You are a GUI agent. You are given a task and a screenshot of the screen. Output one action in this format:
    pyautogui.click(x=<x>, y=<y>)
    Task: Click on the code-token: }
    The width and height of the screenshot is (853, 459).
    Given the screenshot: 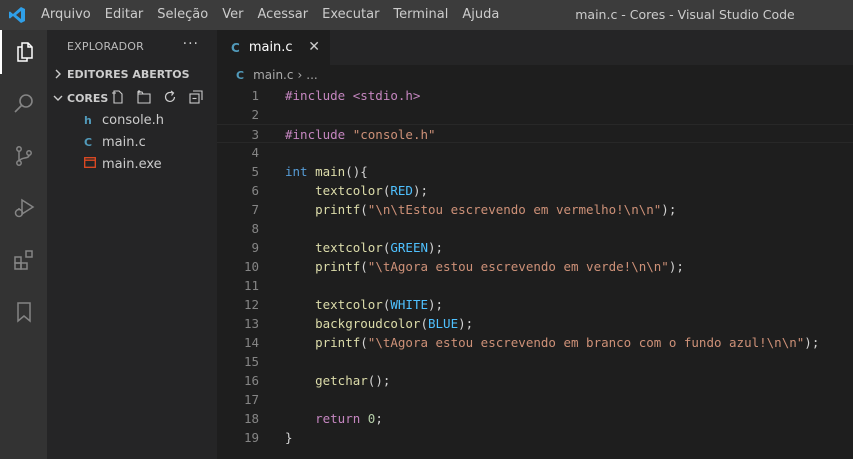 What is the action you would take?
    pyautogui.click(x=289, y=437)
    